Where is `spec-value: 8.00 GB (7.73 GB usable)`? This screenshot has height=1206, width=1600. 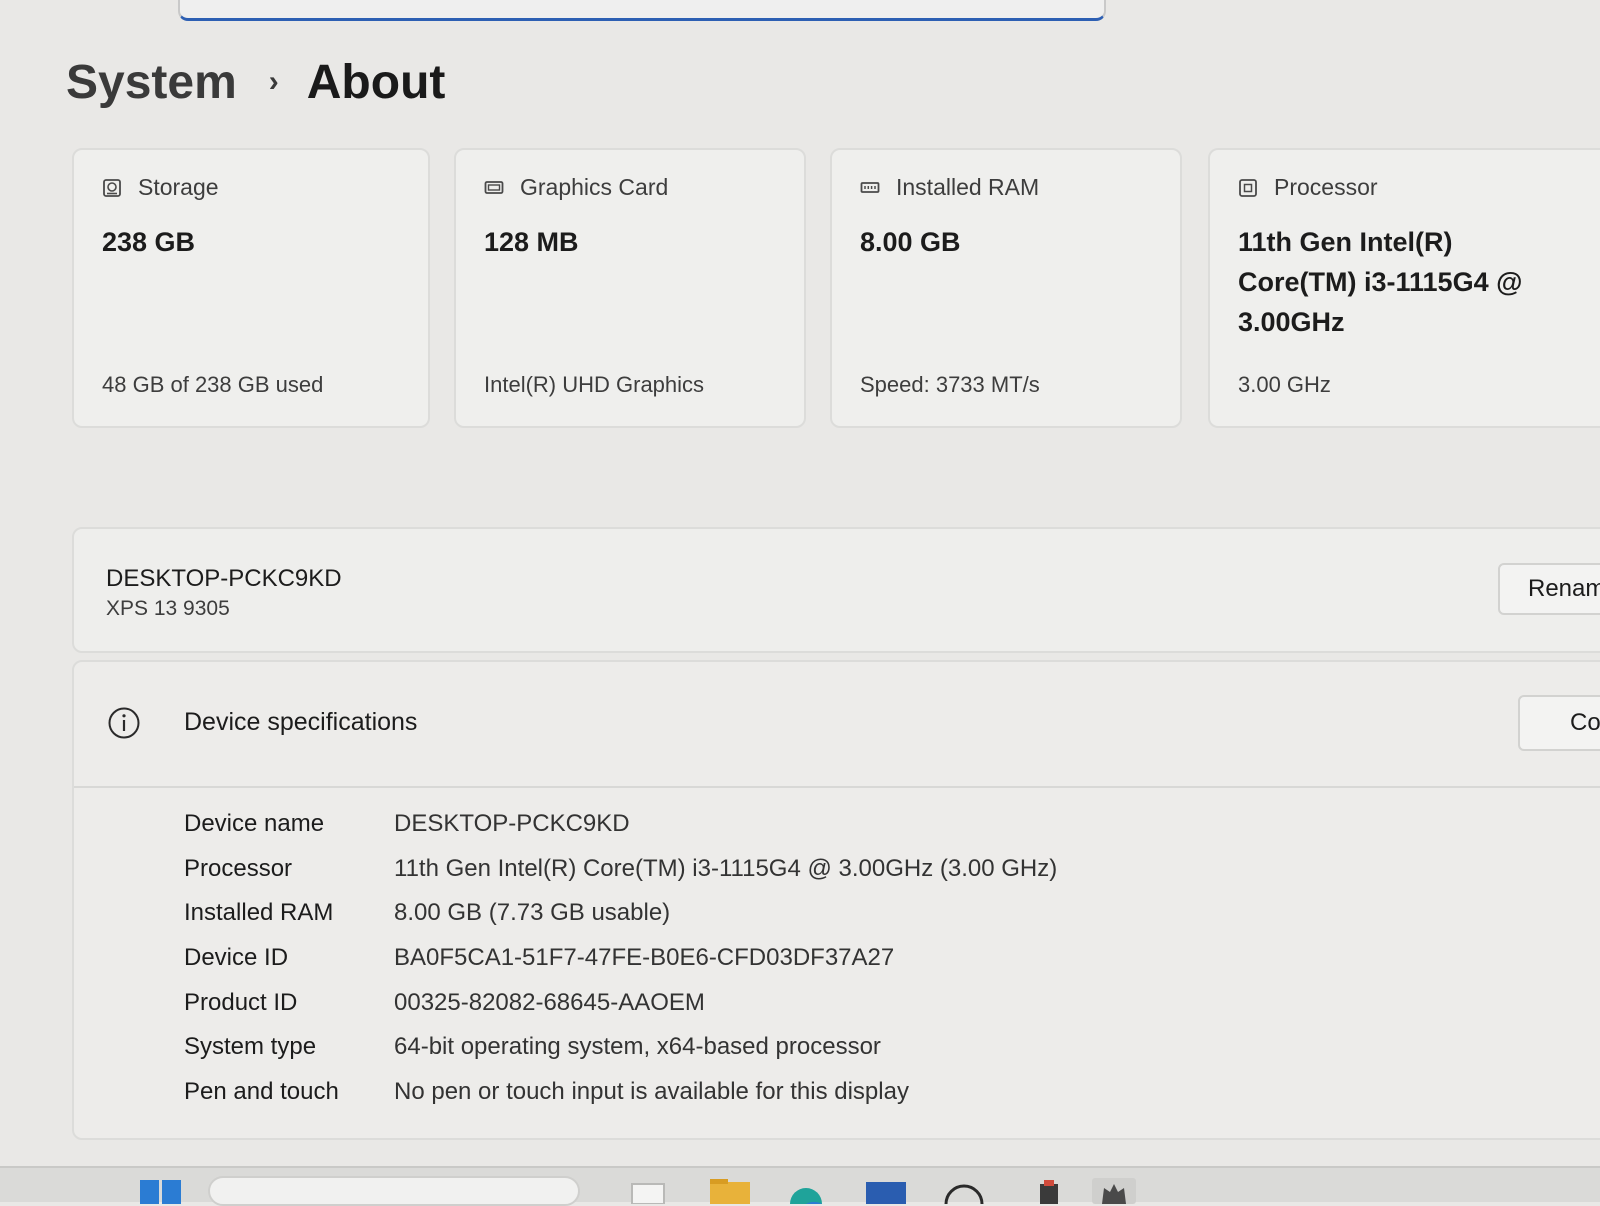
spec-value: 8.00 GB (7.73 GB usable) is located at coordinates (532, 913).